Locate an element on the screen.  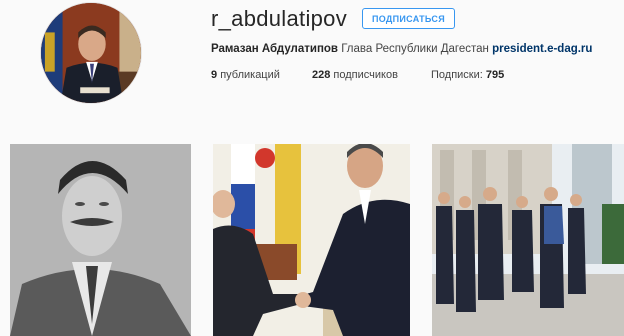
profile-username: r_abdulatipov is located at coordinates (279, 18).